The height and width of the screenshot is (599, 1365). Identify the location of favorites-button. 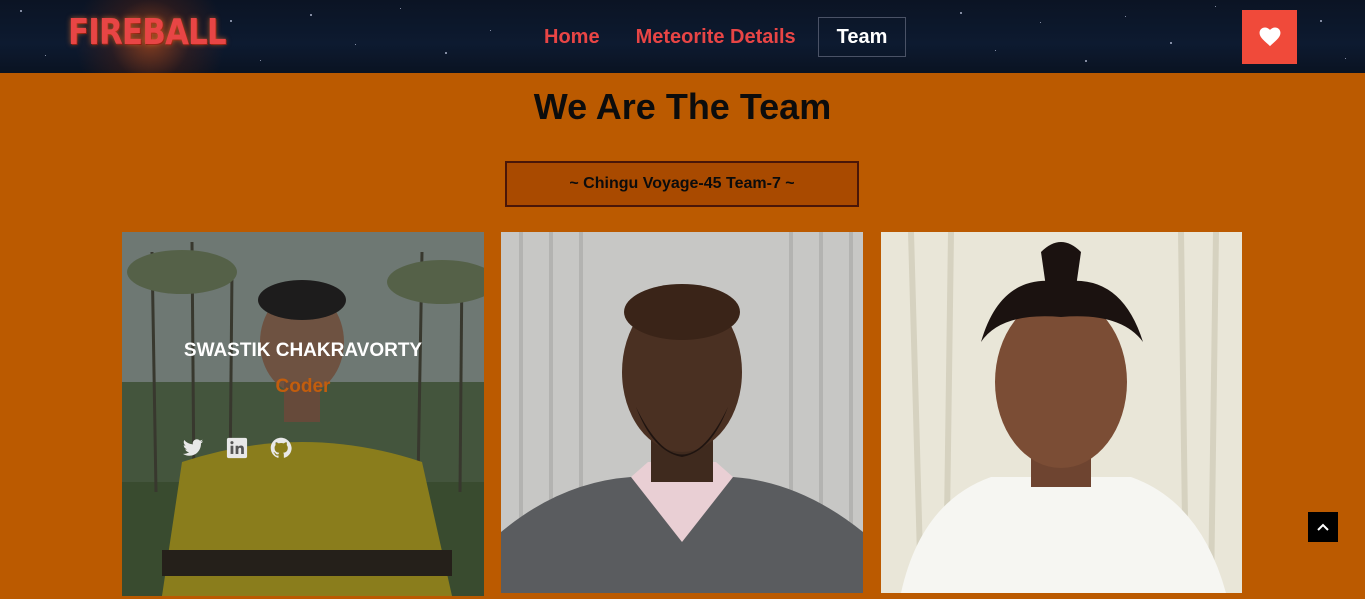
(1269, 37).